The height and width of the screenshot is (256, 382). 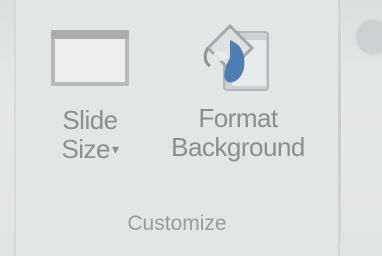 What do you see at coordinates (177, 223) in the screenshot?
I see `group-title: Customize` at bounding box center [177, 223].